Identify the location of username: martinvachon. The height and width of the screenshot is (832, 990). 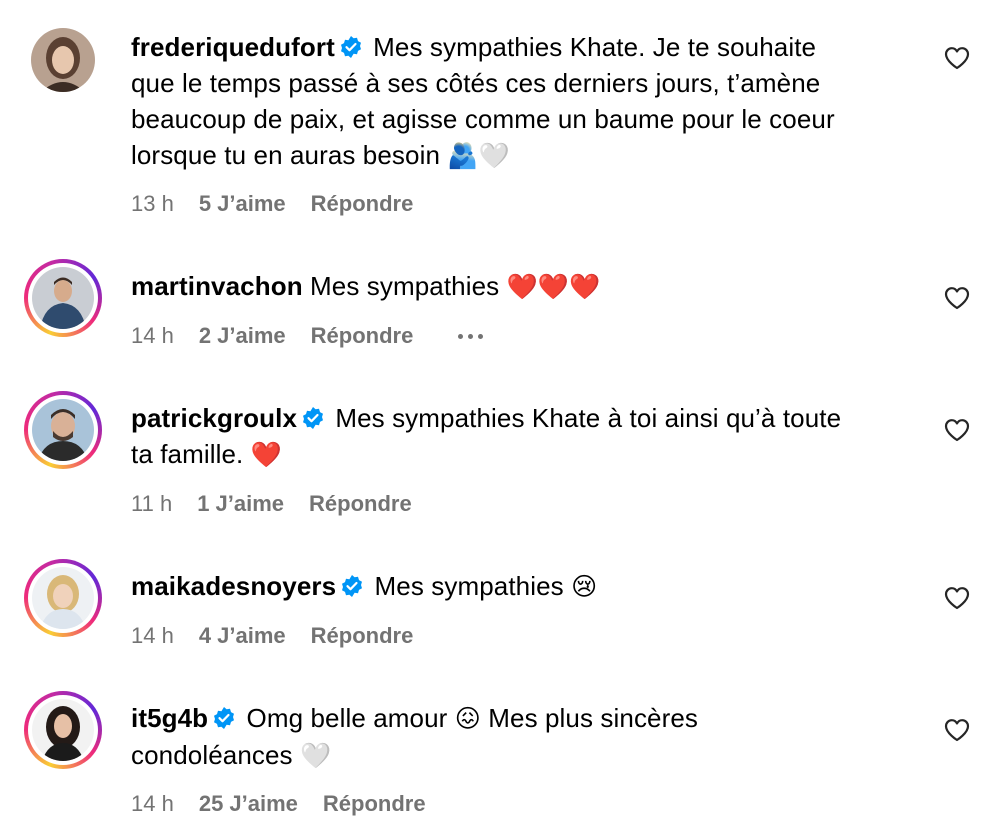
(217, 286).